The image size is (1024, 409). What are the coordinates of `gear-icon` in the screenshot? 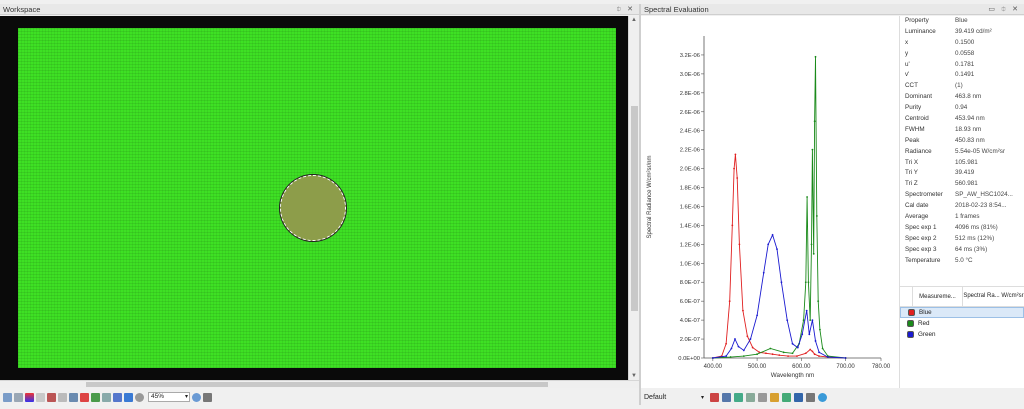 It's located at (823, 397).